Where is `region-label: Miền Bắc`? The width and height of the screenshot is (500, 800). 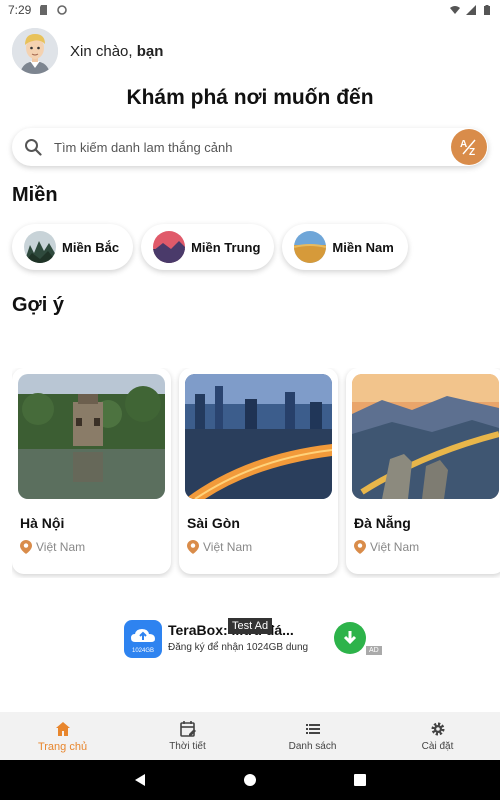 region-label: Miền Bắc is located at coordinates (91, 247).